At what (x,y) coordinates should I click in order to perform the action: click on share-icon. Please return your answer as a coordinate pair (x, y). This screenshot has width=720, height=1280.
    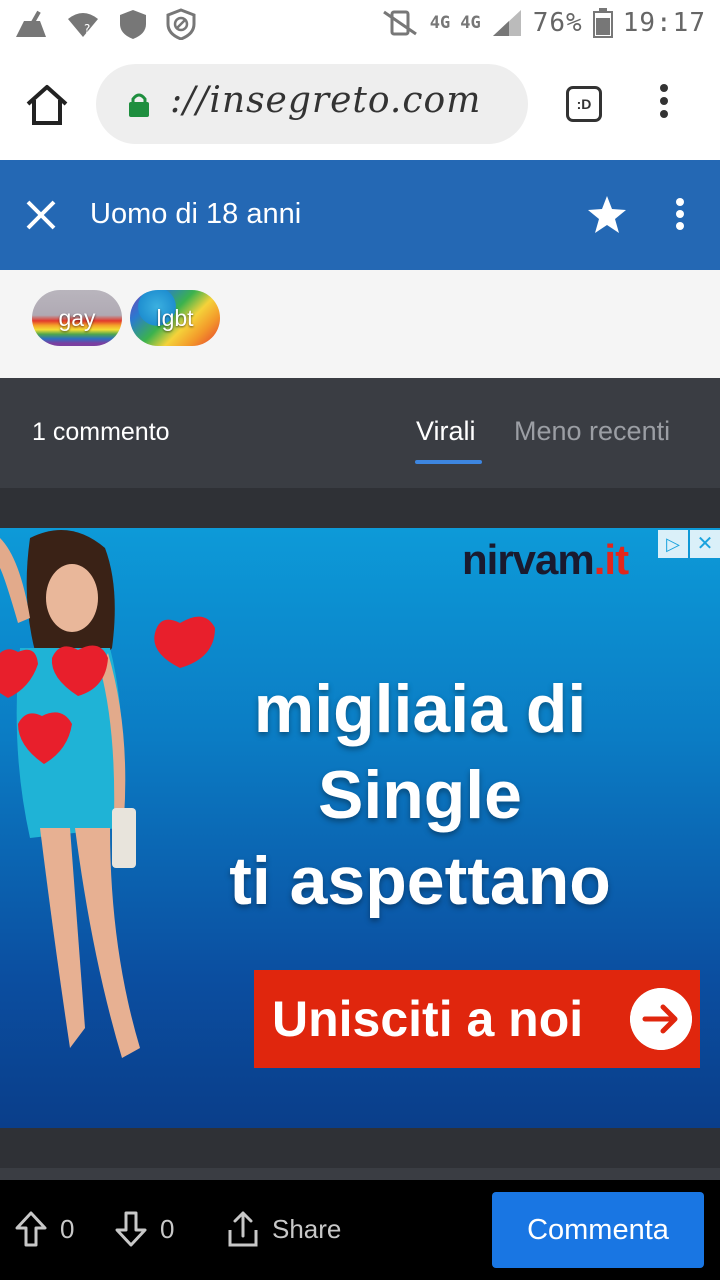
    Looking at the image, I should click on (243, 1229).